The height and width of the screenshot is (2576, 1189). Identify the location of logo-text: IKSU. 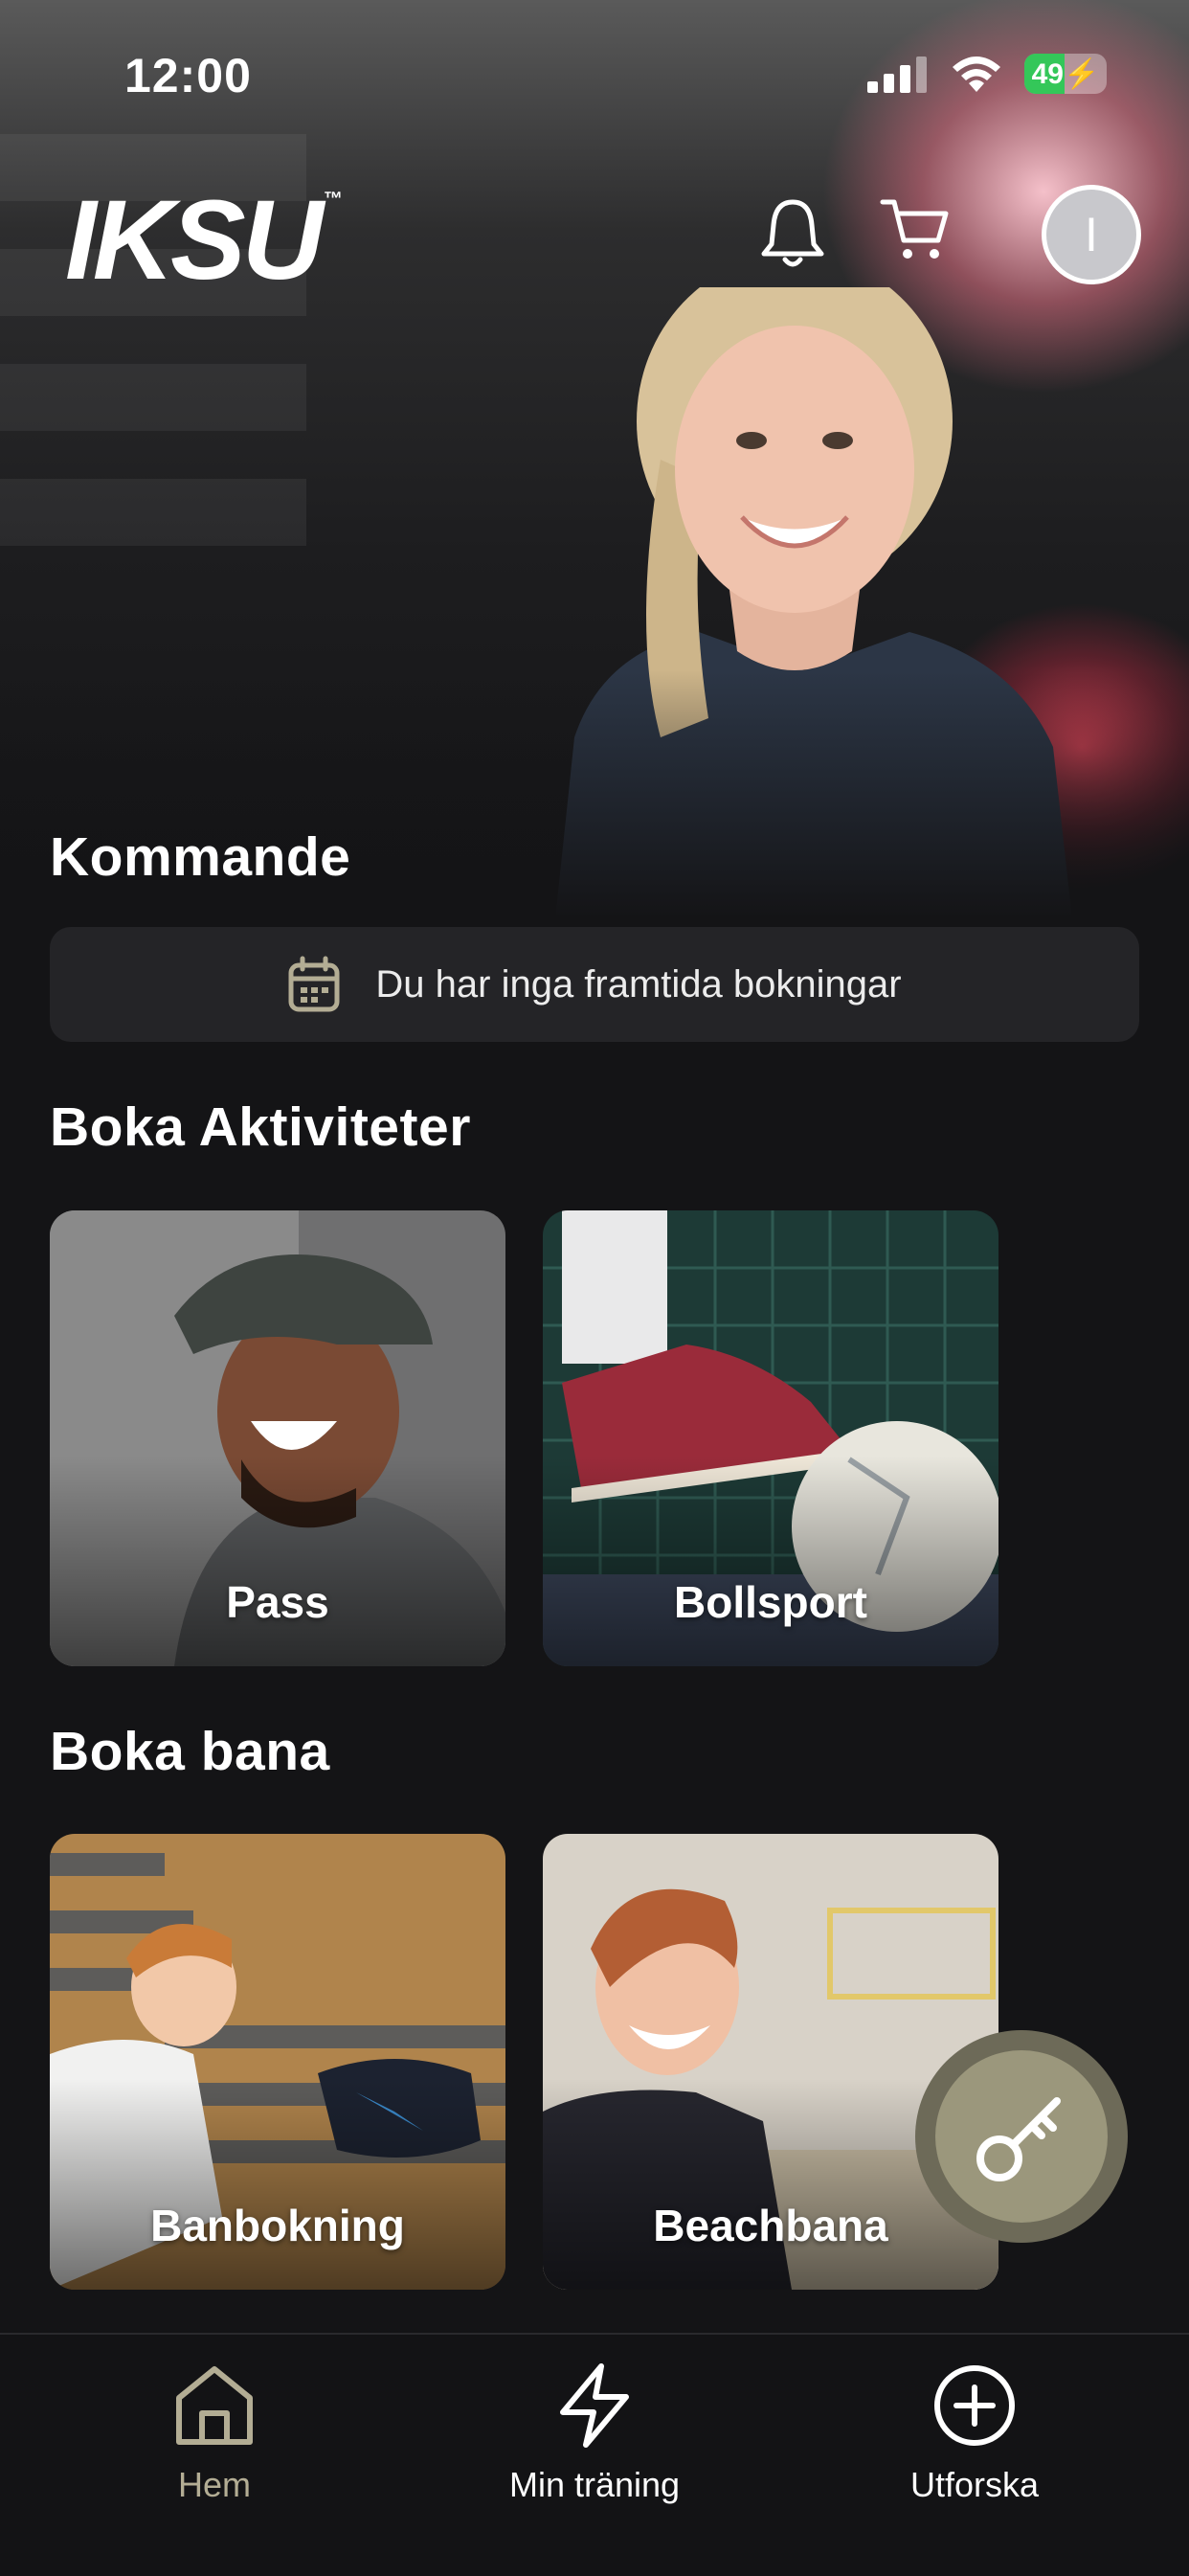
(194, 240).